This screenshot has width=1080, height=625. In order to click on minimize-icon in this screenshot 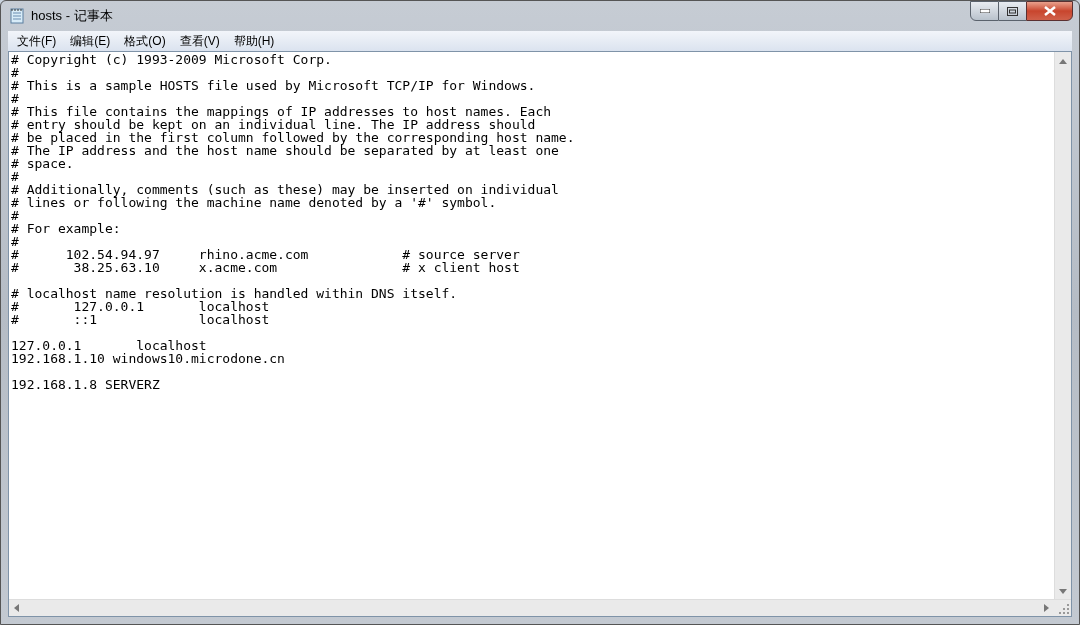, I will do `click(984, 11)`.